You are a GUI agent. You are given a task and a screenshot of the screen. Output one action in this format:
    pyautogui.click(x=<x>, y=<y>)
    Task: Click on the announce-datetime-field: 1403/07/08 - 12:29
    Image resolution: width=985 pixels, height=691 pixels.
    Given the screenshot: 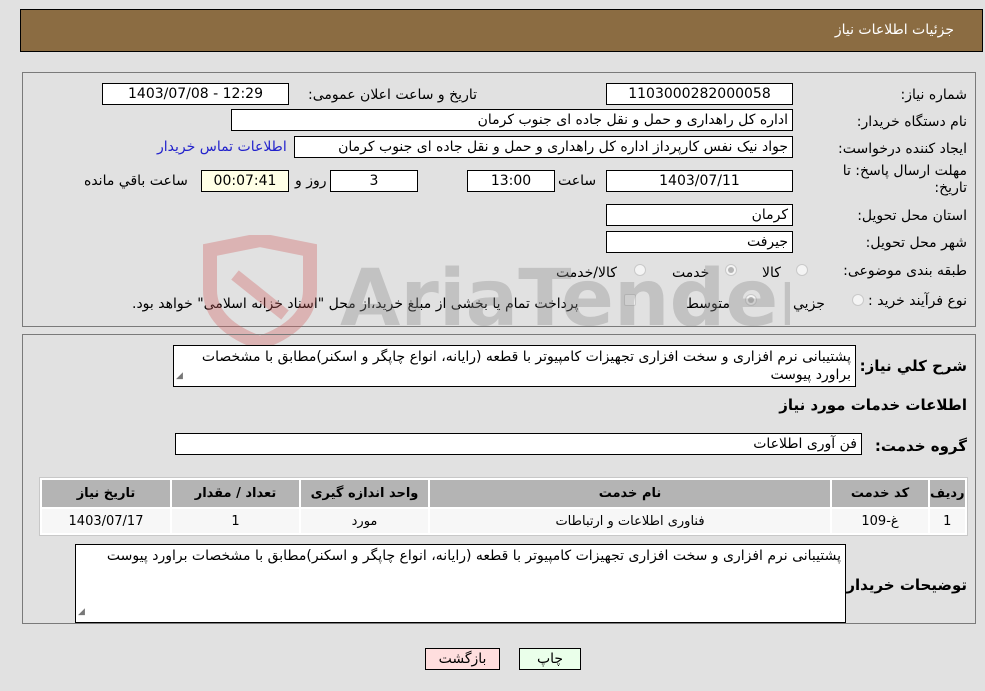 What is the action you would take?
    pyautogui.click(x=195, y=94)
    